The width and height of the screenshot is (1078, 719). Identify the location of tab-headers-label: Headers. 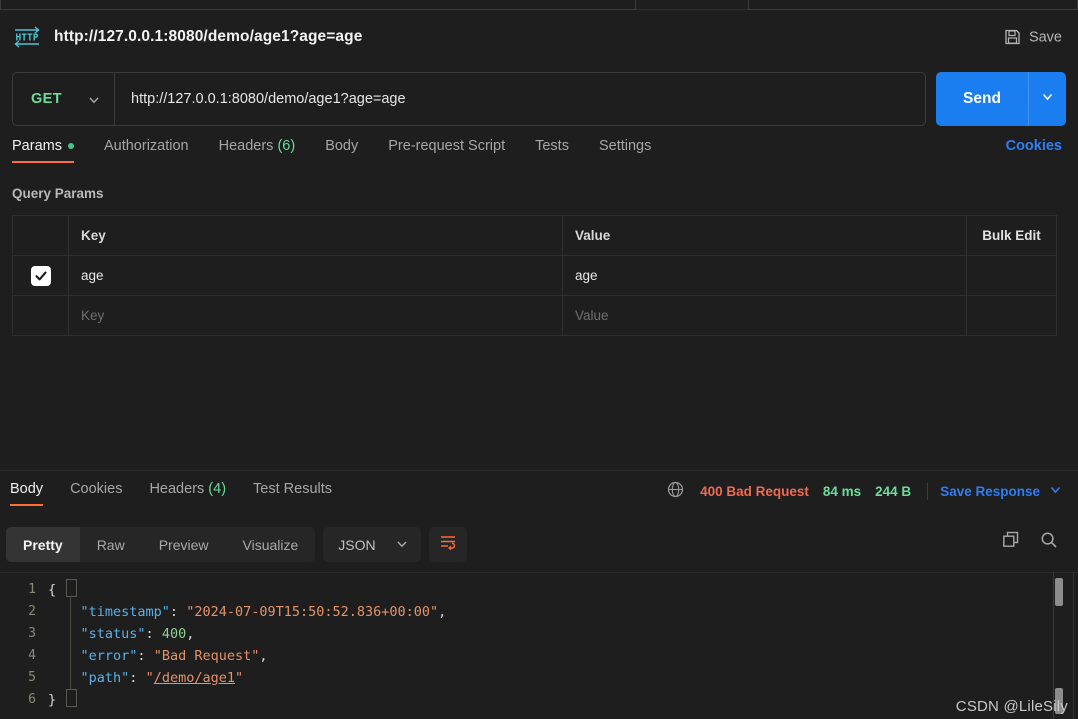
(246, 146).